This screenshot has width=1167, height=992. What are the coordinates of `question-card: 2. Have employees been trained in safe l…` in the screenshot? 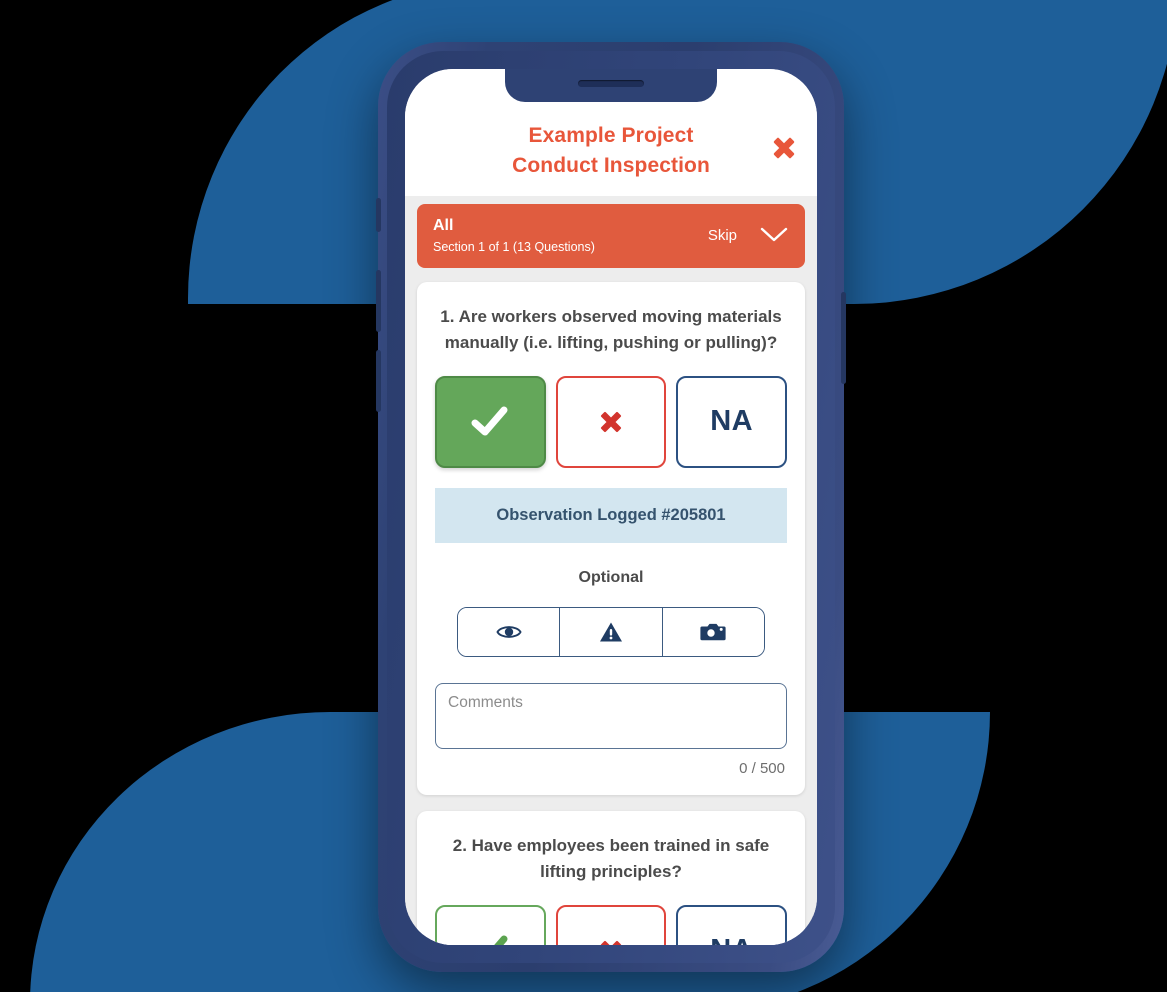 It's located at (611, 877).